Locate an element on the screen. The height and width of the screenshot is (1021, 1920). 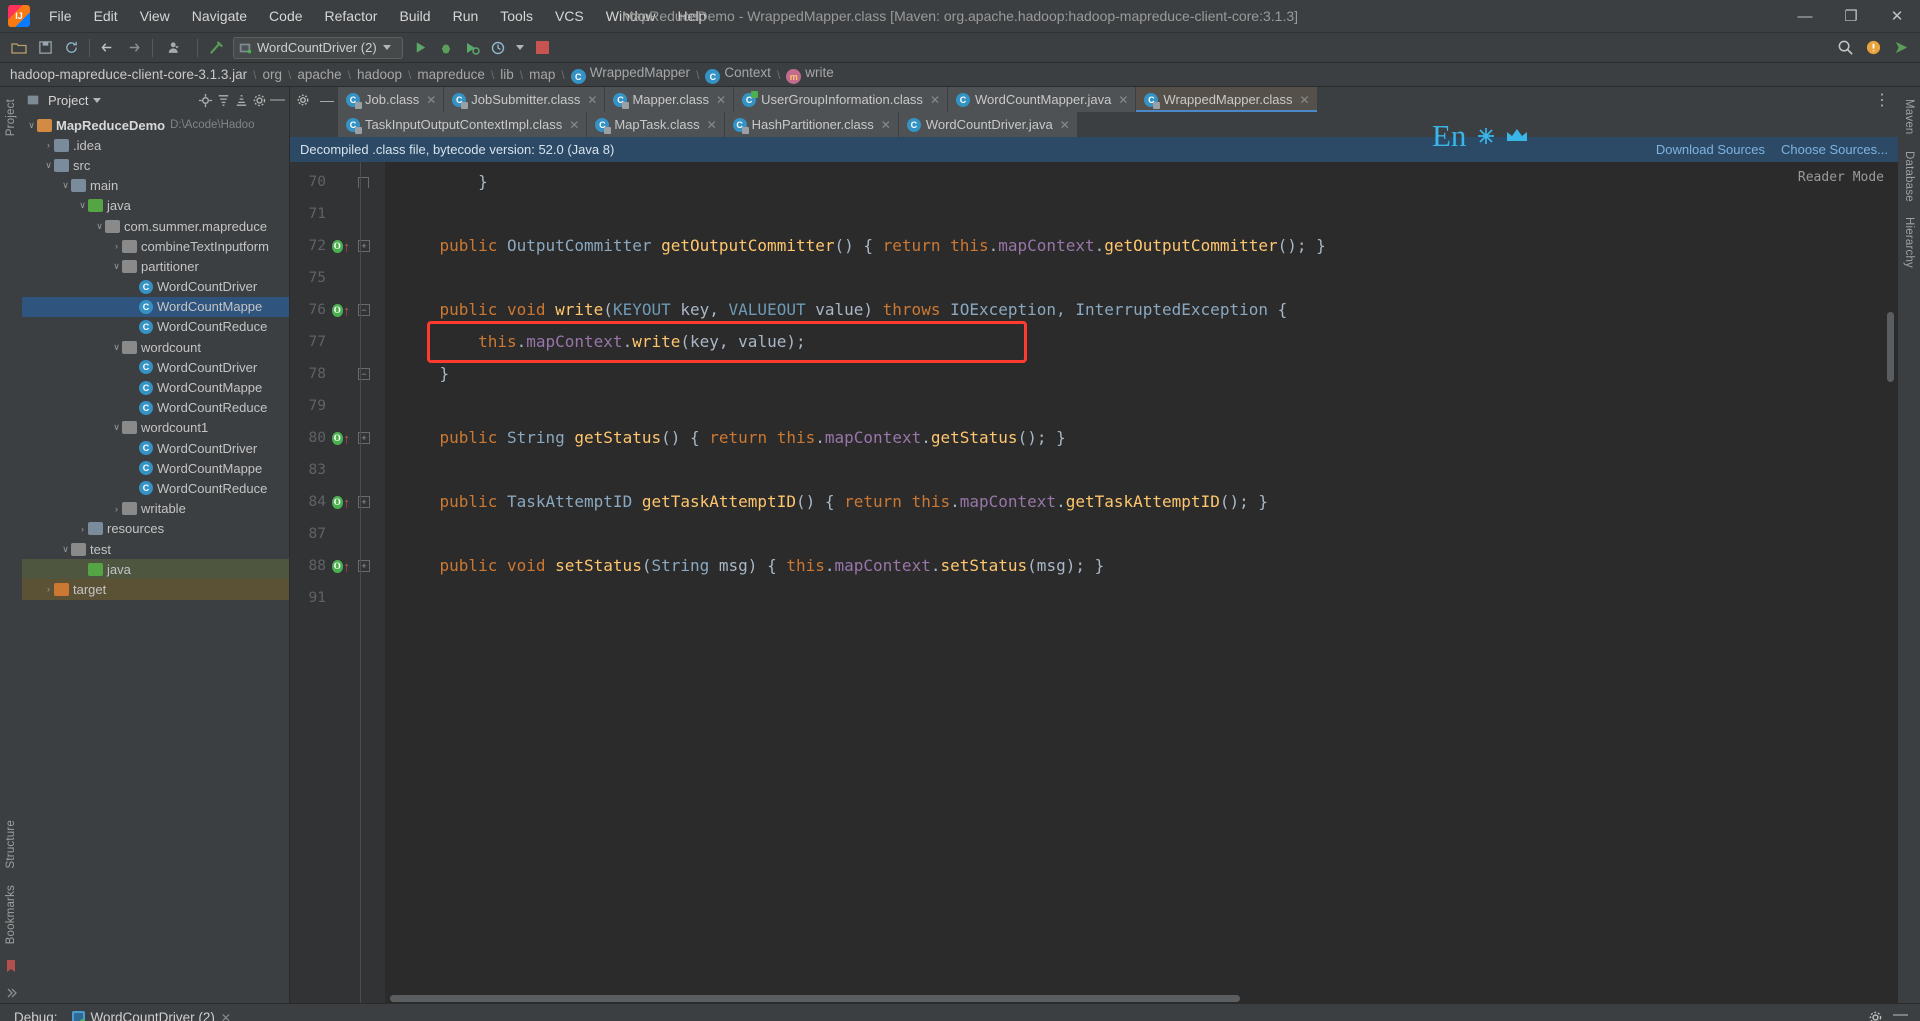
menu-vcs: VCS is located at coordinates (569, 16).